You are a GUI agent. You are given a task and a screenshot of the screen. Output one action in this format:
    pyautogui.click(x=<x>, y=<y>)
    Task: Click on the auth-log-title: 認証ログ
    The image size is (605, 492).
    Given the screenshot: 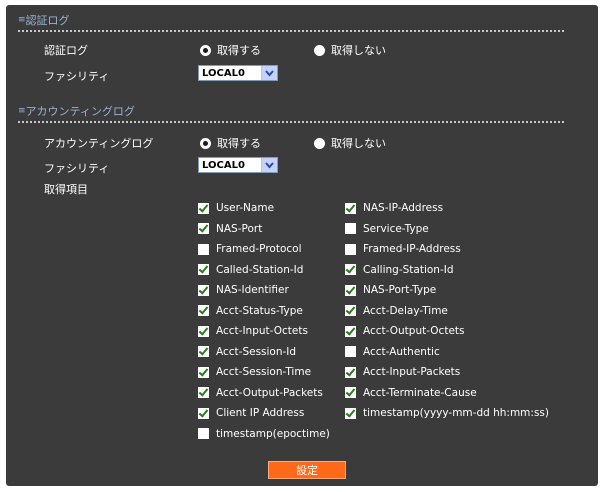 What is the action you would take?
    pyautogui.click(x=47, y=20)
    